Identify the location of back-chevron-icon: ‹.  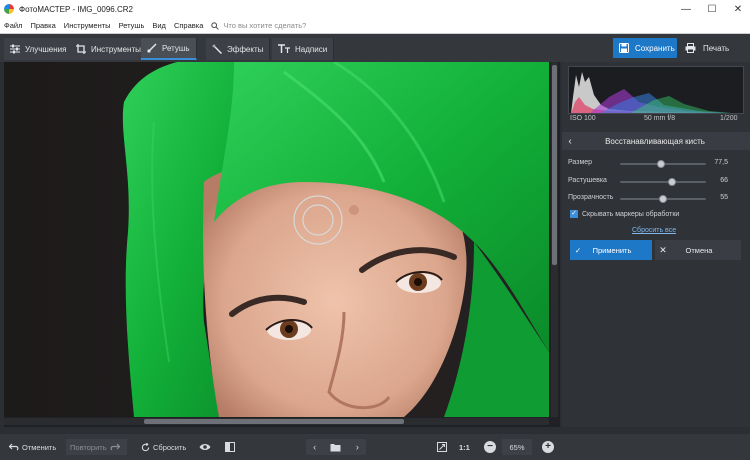
(570, 141).